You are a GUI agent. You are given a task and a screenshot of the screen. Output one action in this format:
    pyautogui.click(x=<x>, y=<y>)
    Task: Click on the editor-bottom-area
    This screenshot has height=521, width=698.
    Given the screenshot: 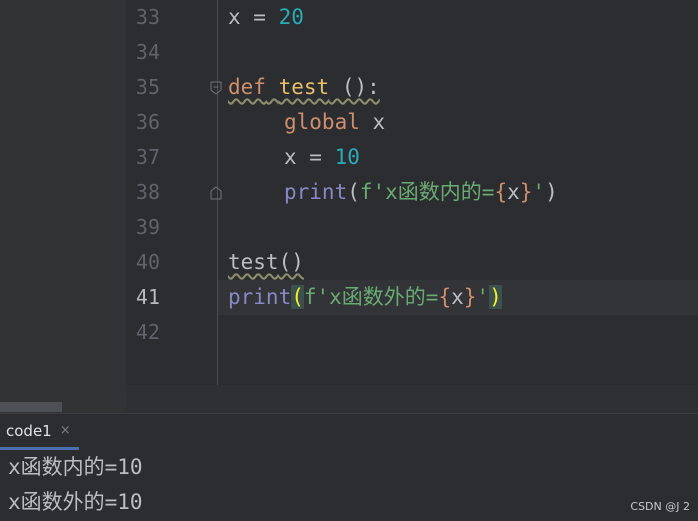 What is the action you would take?
    pyautogui.click(x=412, y=399)
    